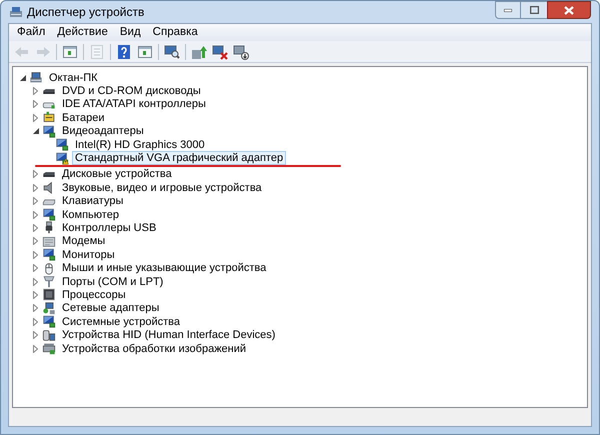  Describe the element at coordinates (83, 117) in the screenshot. I see `tree-item: Батареи` at that location.